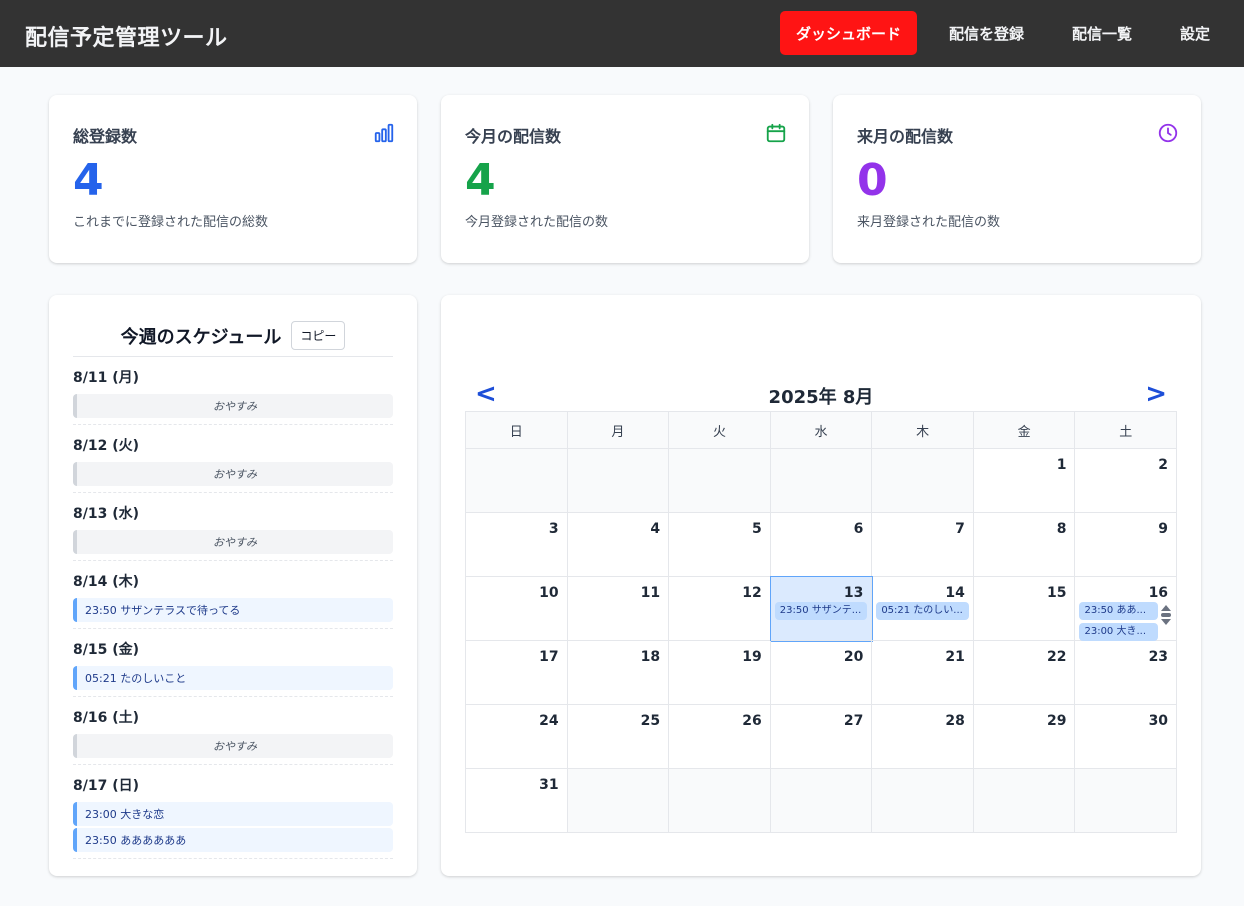  What do you see at coordinates (106, 514) in the screenshot?
I see `week-day-label: 8/13 (水)` at bounding box center [106, 514].